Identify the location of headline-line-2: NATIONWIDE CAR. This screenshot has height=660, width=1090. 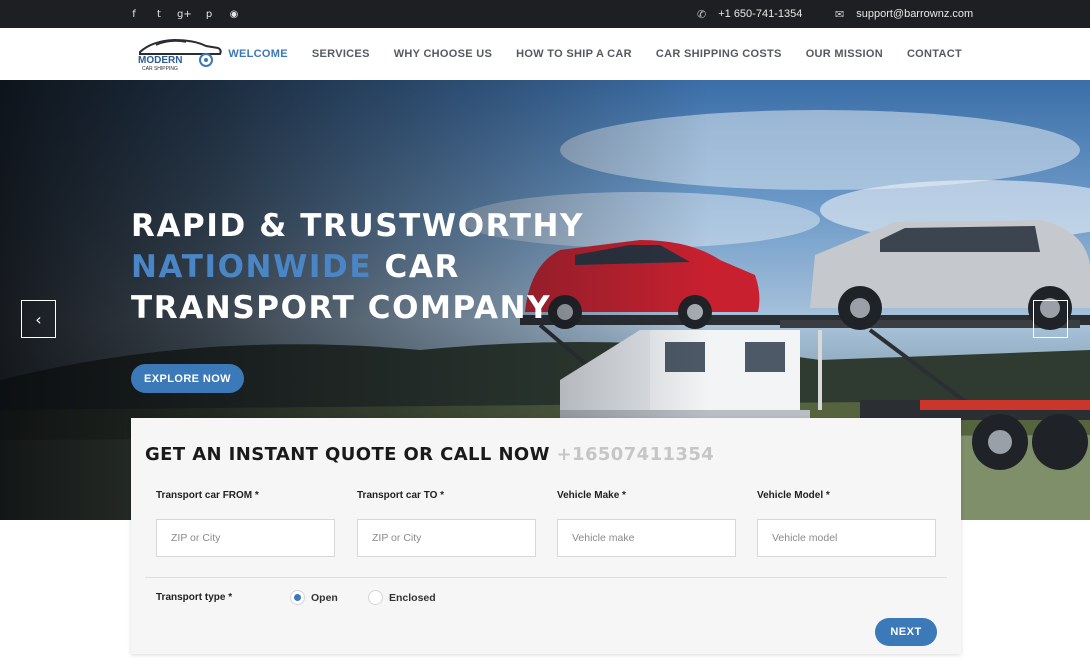
(357, 267).